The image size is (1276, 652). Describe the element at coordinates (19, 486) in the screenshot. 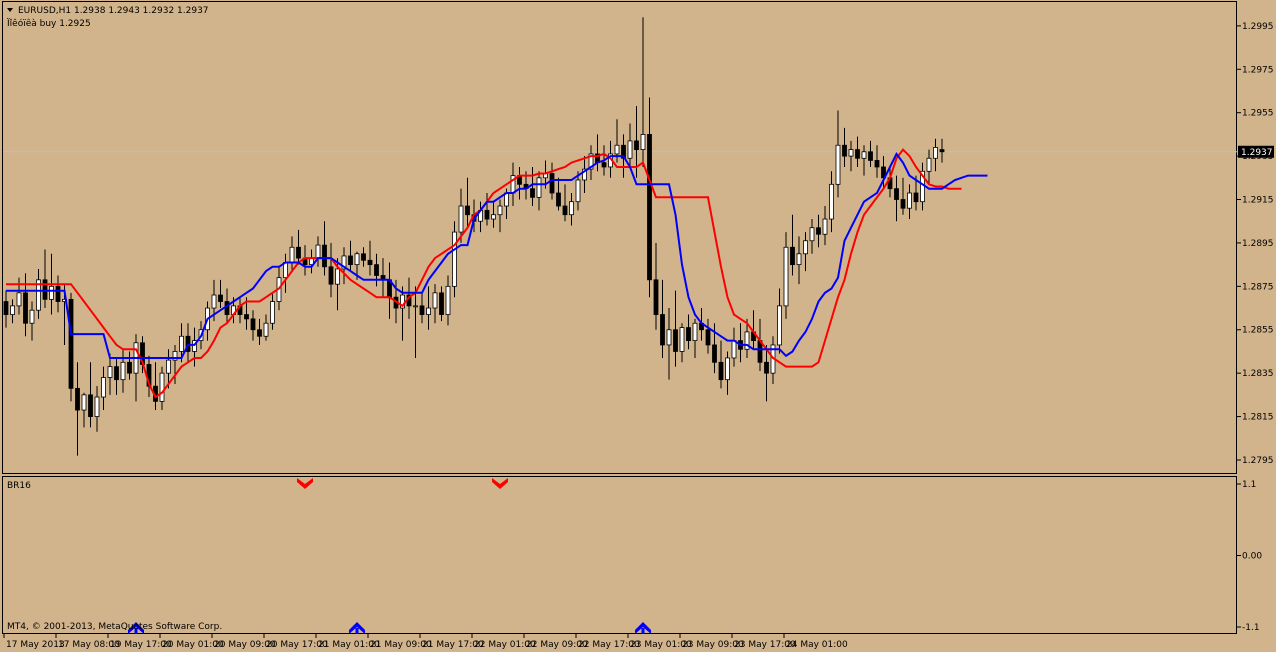

I see `indicator-name: BR16` at that location.